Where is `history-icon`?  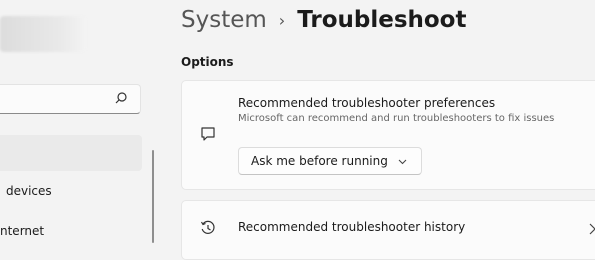
history-icon is located at coordinates (207, 227).